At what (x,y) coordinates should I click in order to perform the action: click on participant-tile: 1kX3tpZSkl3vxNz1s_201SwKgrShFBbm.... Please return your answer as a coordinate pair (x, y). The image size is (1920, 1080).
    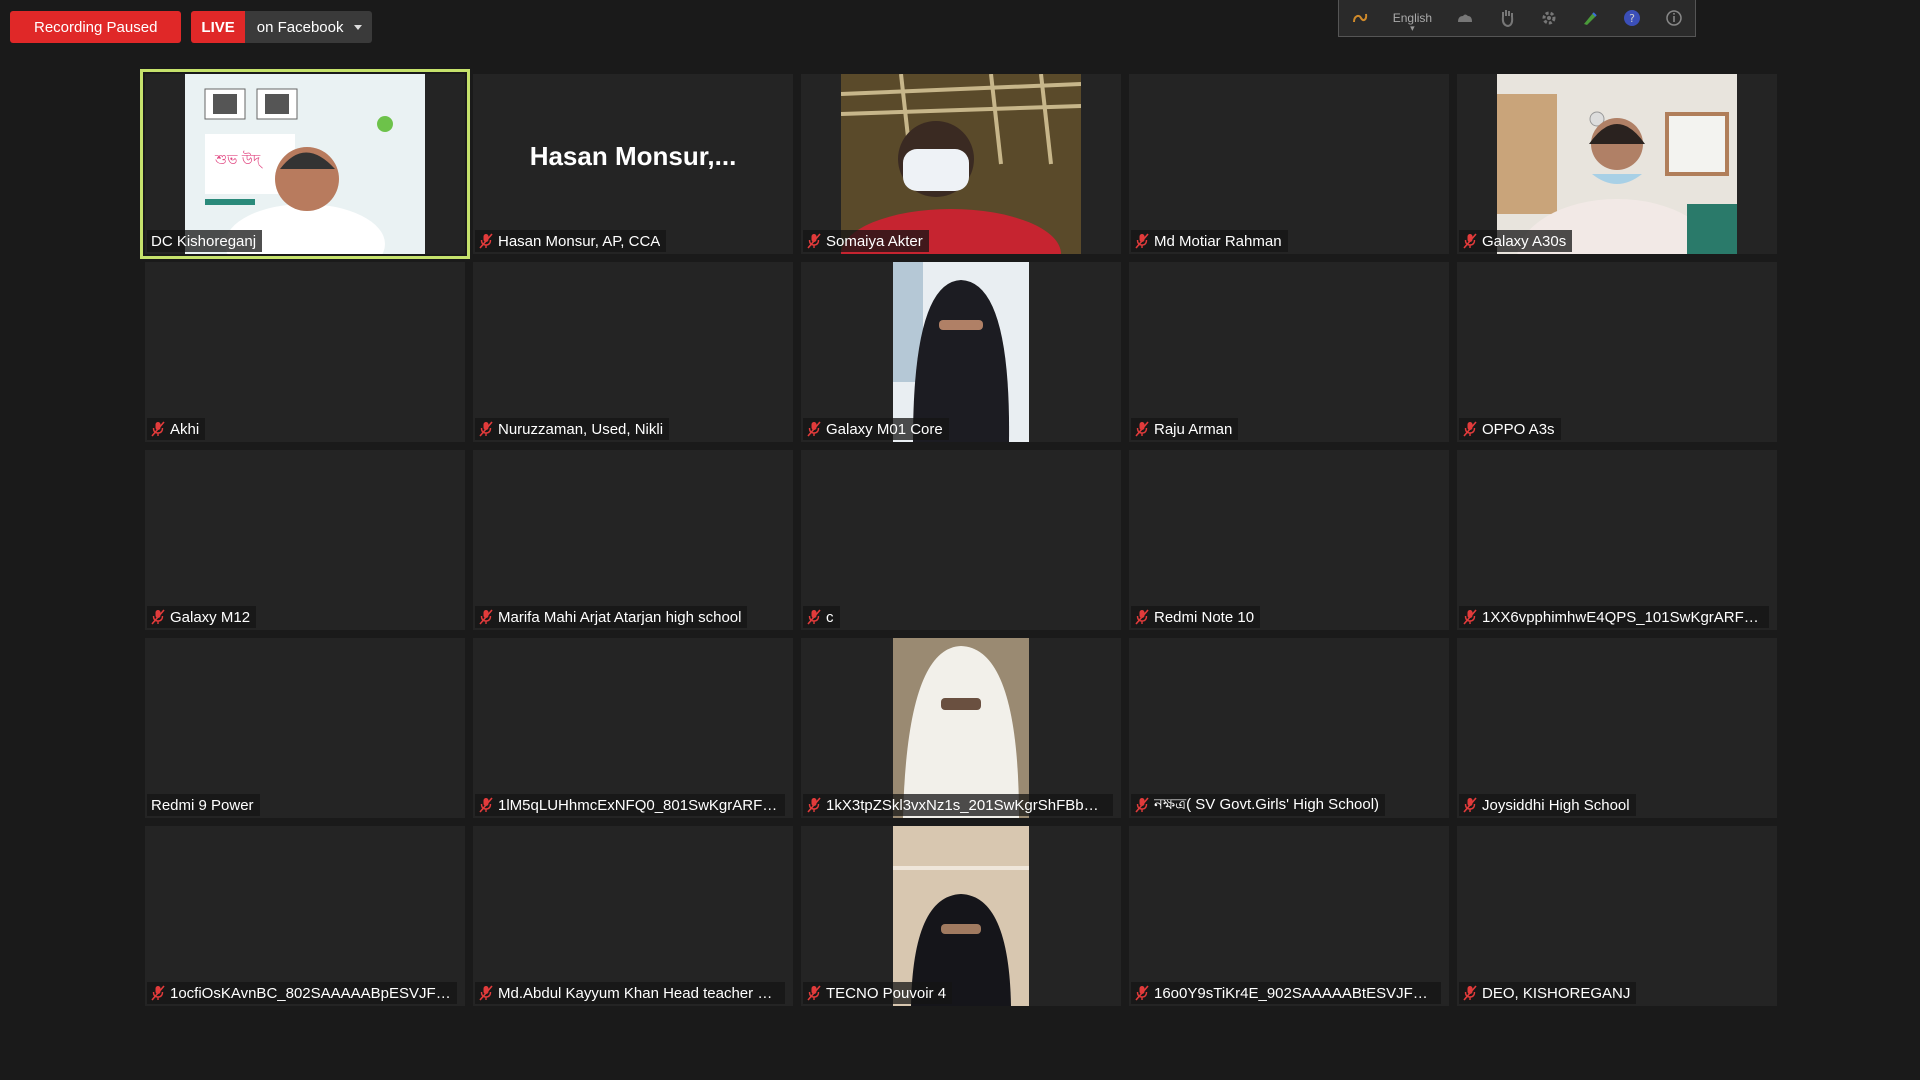
    Looking at the image, I should click on (961, 728).